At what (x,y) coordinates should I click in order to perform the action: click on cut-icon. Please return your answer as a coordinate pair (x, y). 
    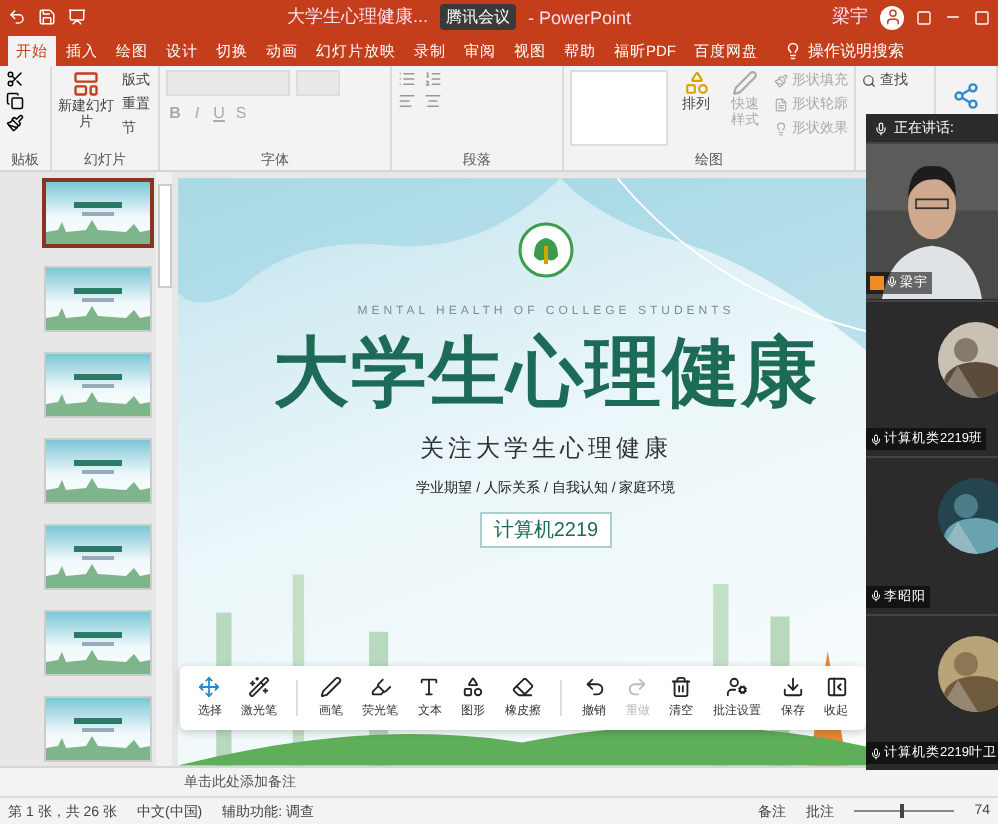
    Looking at the image, I should click on (15, 79).